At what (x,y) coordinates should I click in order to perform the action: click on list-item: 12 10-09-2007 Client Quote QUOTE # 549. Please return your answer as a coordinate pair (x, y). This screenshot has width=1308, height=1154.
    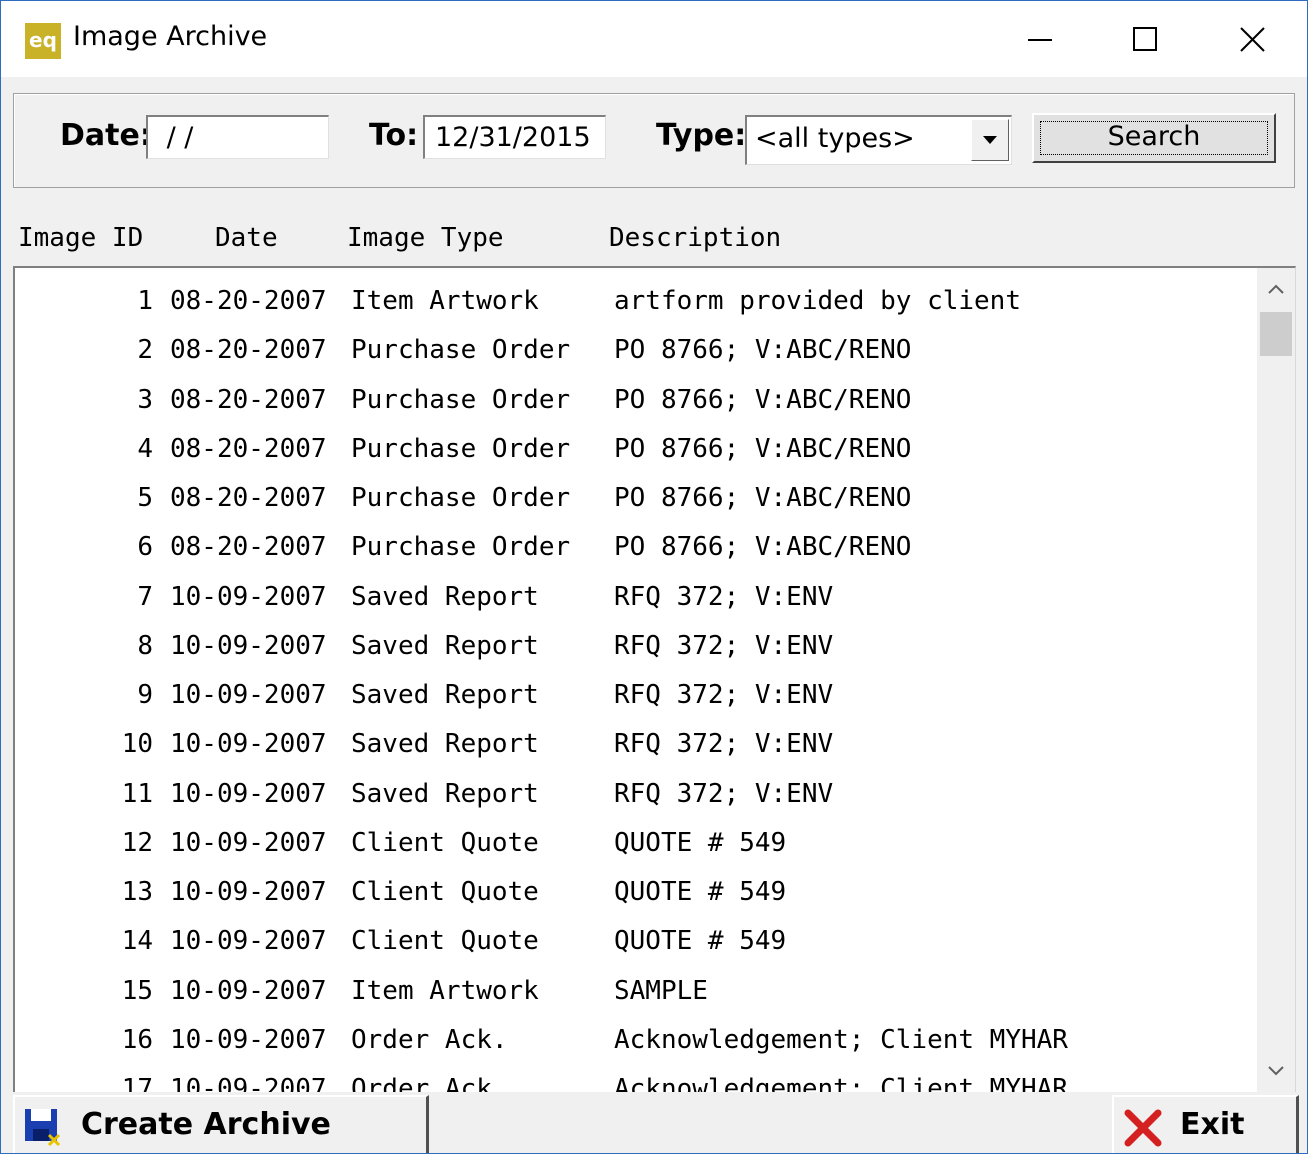
    Looking at the image, I should click on (635, 842).